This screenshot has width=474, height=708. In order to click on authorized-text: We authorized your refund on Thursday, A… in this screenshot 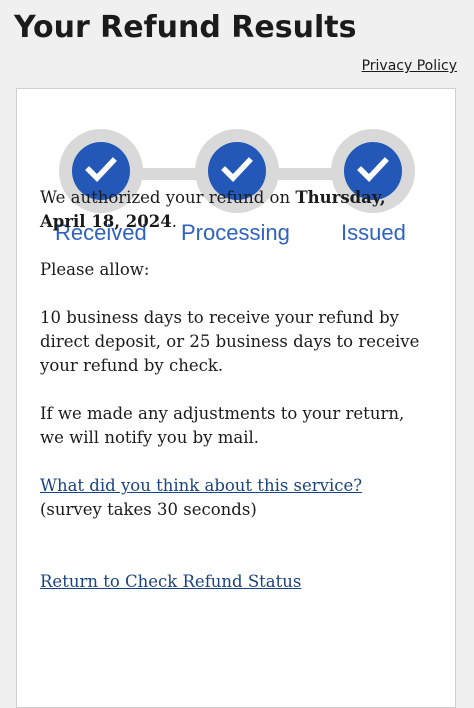, I will do `click(213, 209)`.